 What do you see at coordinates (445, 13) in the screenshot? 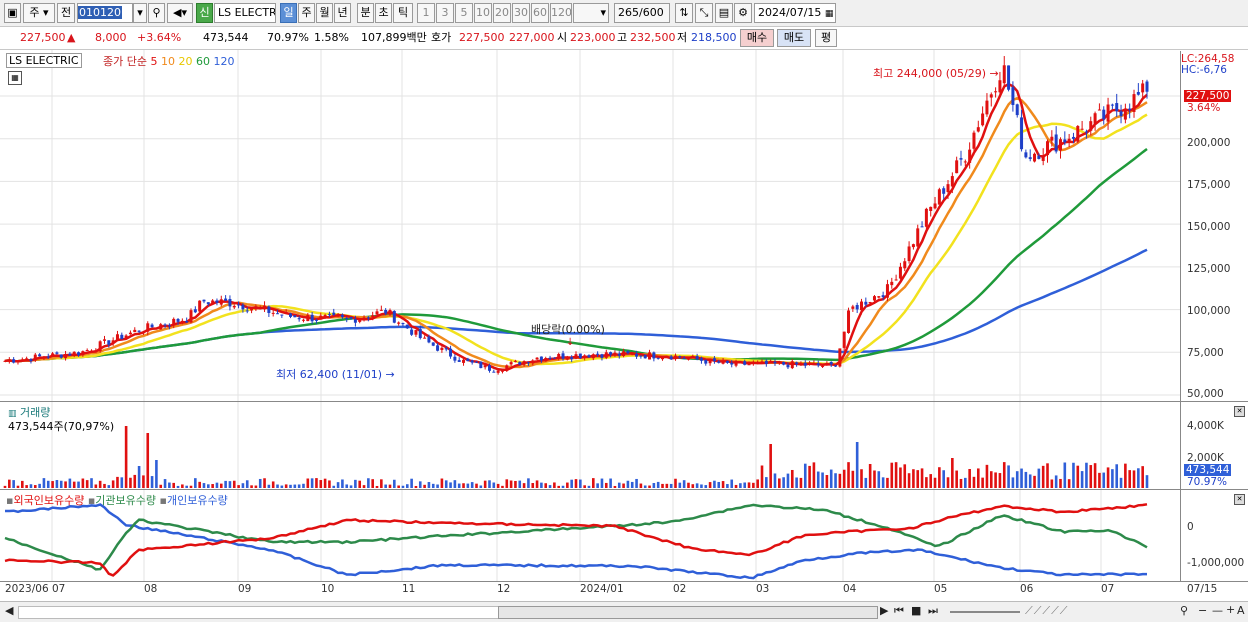
I see `interval-3: 3` at bounding box center [445, 13].